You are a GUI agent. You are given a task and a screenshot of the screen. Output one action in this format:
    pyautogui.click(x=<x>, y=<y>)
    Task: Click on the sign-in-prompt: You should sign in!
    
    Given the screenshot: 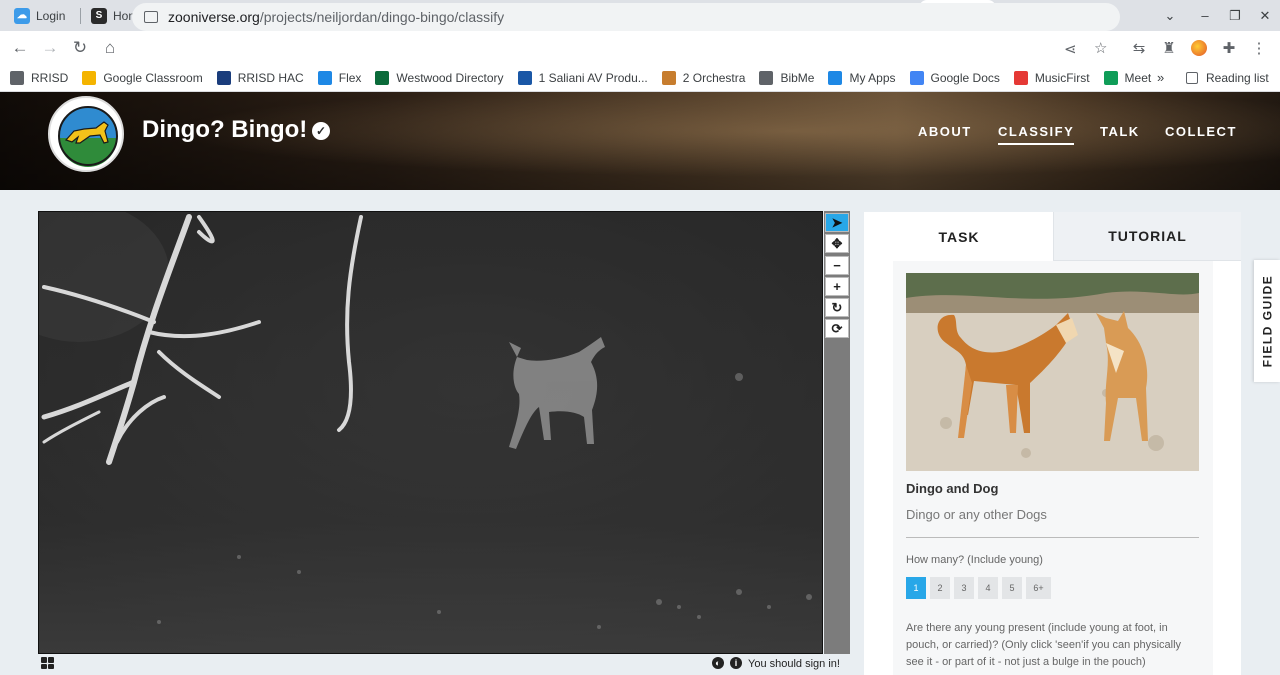 What is the action you would take?
    pyautogui.click(x=794, y=664)
    